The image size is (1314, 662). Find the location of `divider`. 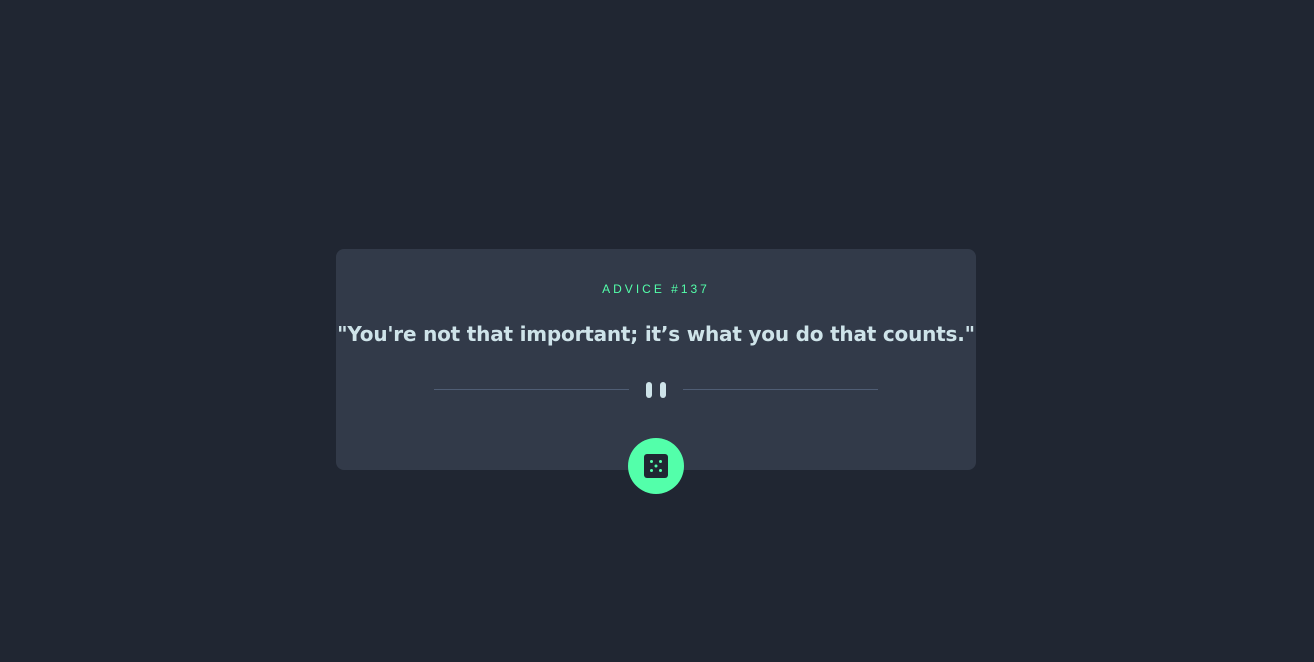

divider is located at coordinates (656, 390).